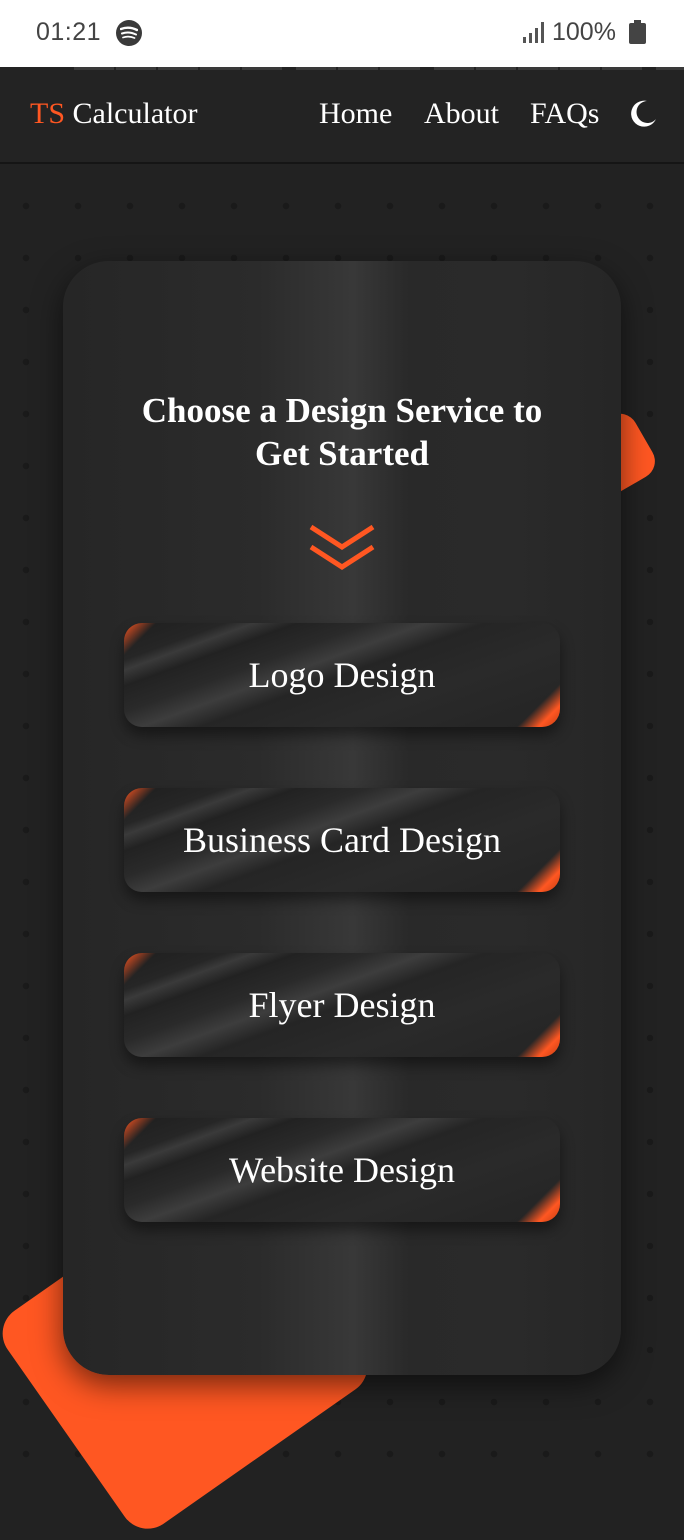 The width and height of the screenshot is (684, 1540). I want to click on battery-icon, so click(637, 32).